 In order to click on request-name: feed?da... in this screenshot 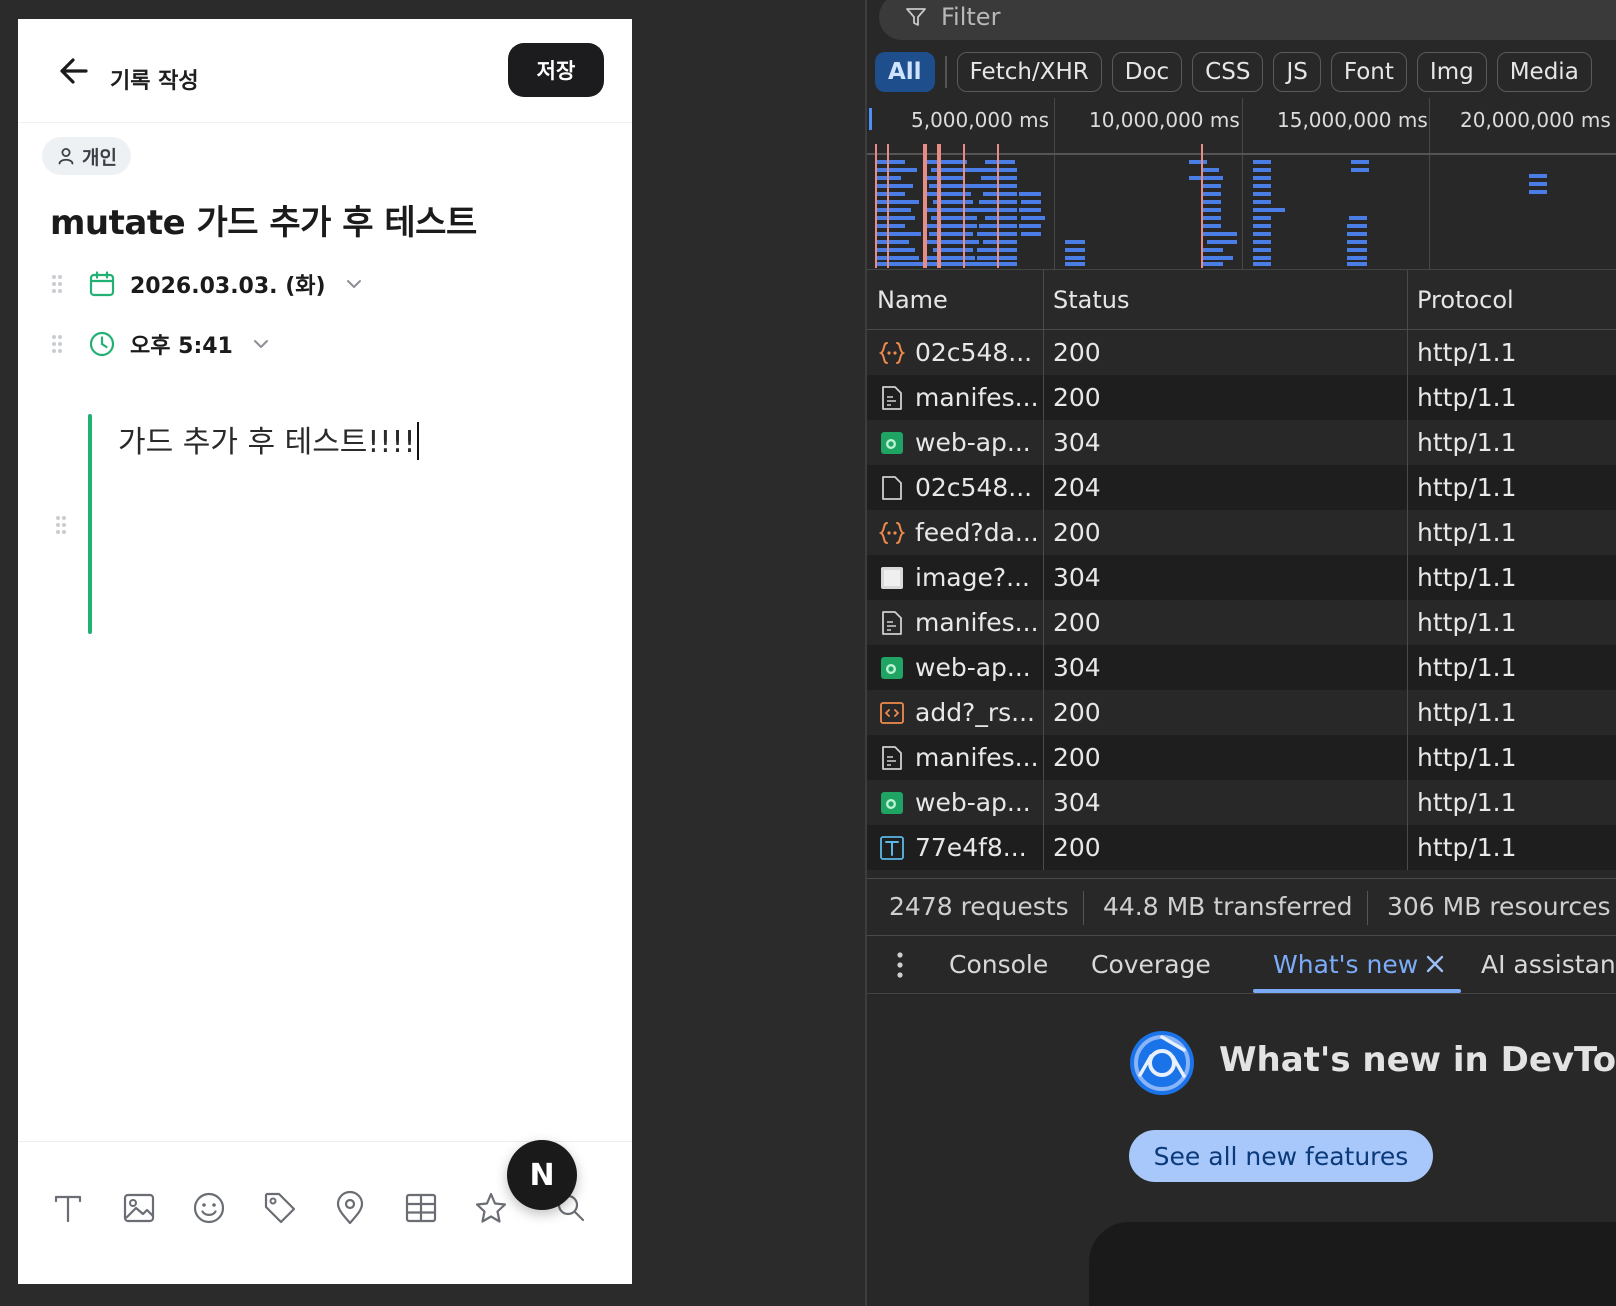, I will do `click(977, 532)`.